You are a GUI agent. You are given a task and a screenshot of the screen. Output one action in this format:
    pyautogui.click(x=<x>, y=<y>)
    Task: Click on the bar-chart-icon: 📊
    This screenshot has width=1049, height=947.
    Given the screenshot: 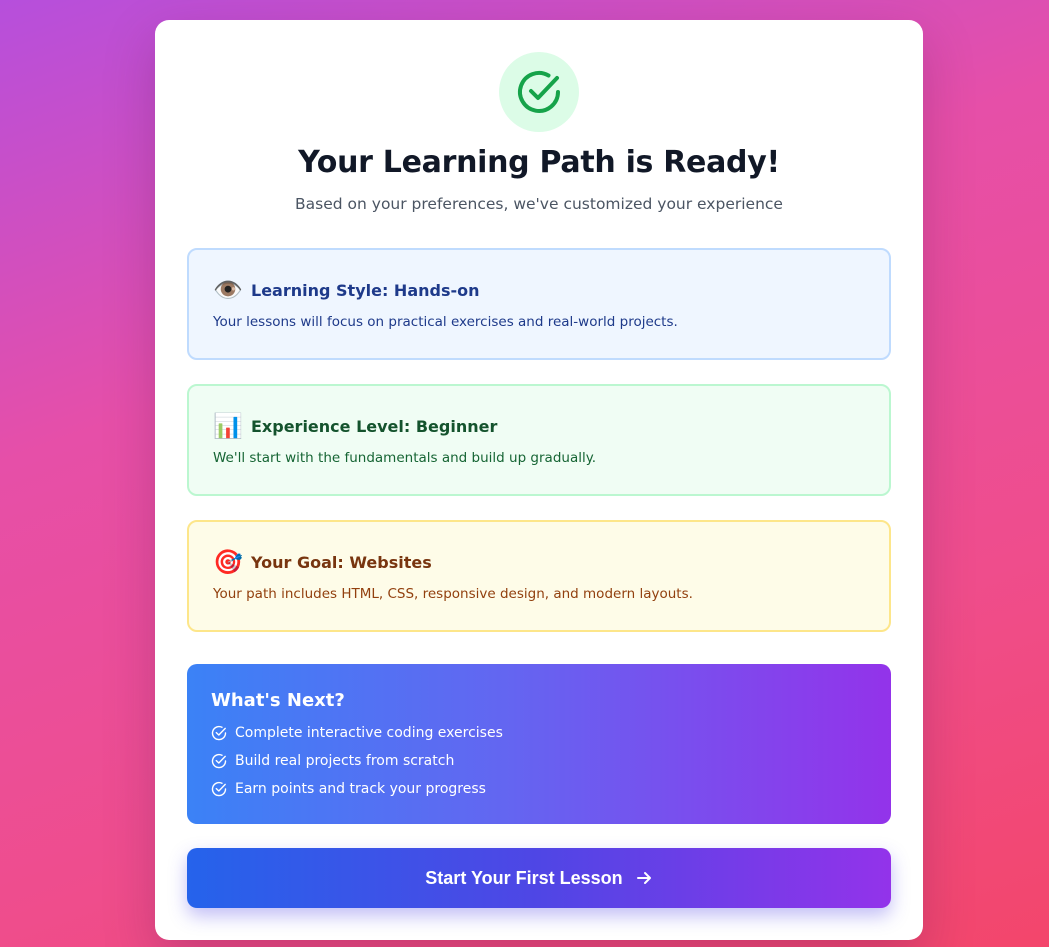 What is the action you would take?
    pyautogui.click(x=228, y=426)
    